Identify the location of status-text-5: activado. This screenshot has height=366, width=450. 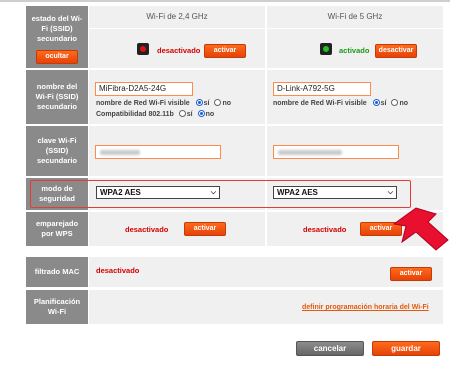
(354, 50).